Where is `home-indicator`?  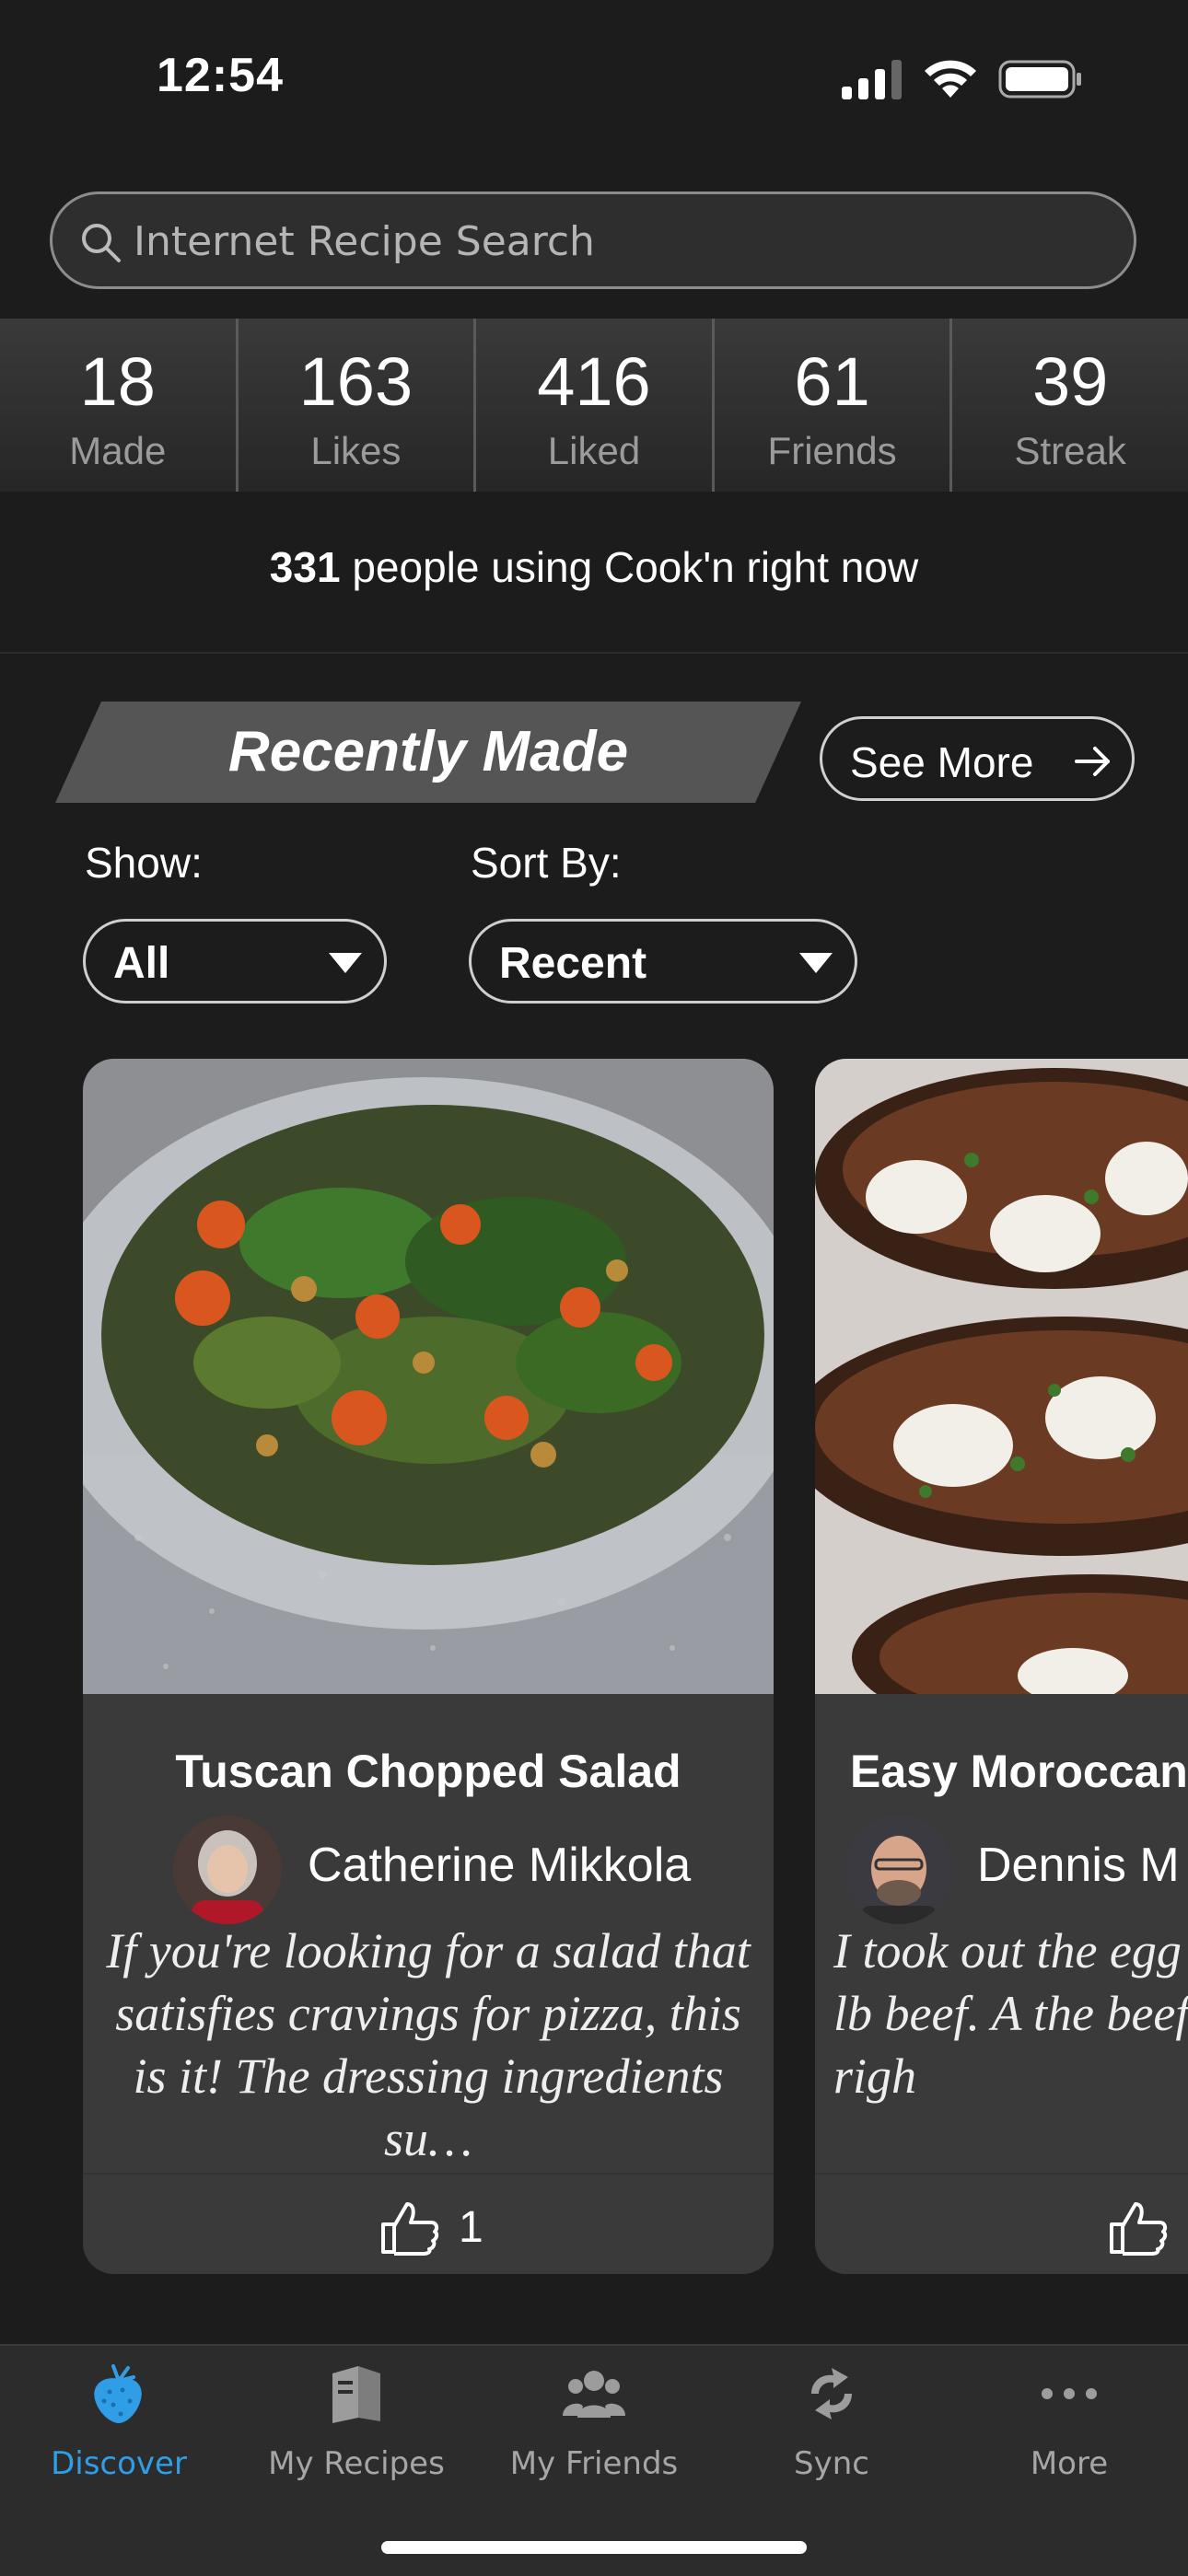
home-indicator is located at coordinates (594, 2547).